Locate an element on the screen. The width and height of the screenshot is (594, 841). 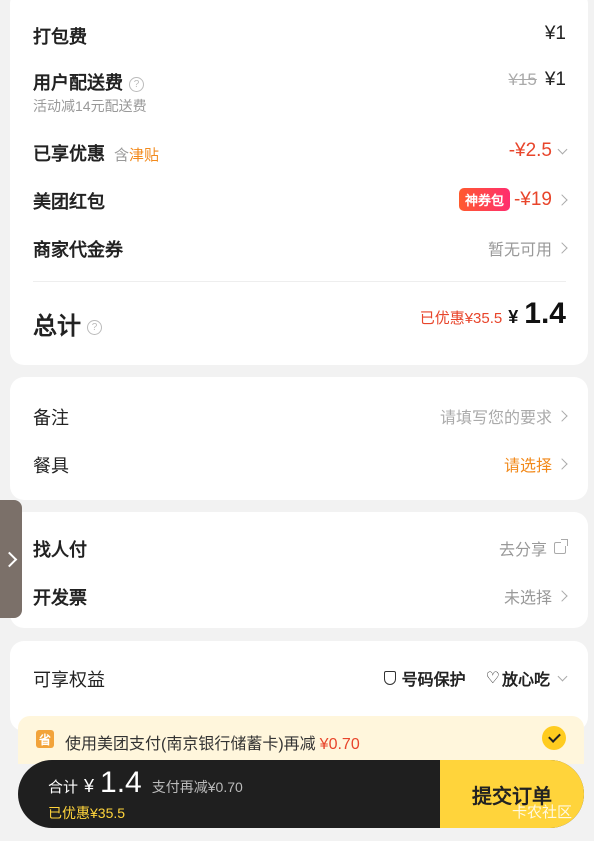
total-saved: 已优惠¥35.5 is located at coordinates (461, 318).